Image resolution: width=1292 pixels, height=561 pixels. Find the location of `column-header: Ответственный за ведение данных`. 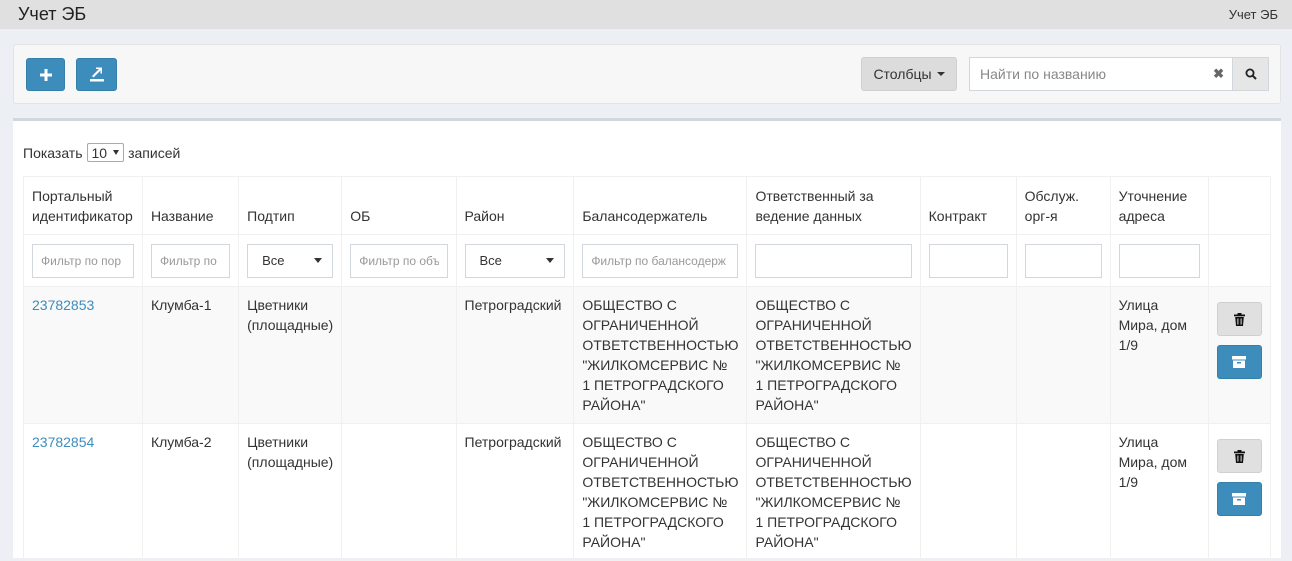

column-header: Ответственный за ведение данных is located at coordinates (833, 205).